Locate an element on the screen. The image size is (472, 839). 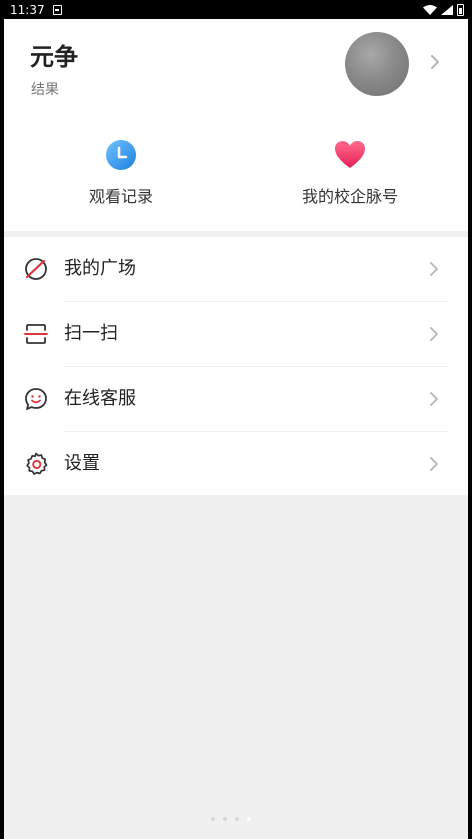
menu-item-label: 扫一扫 is located at coordinates (91, 333).